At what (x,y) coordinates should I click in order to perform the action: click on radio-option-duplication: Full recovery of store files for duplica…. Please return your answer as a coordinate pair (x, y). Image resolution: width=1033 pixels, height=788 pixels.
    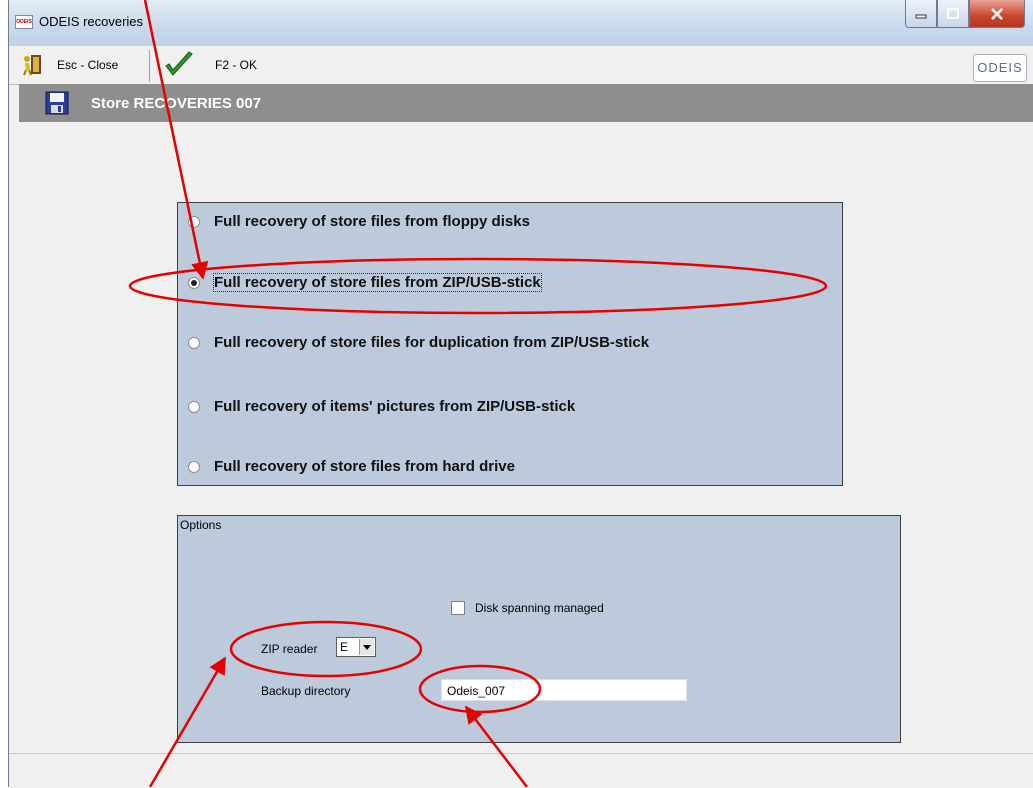
    Looking at the image, I should click on (418, 342).